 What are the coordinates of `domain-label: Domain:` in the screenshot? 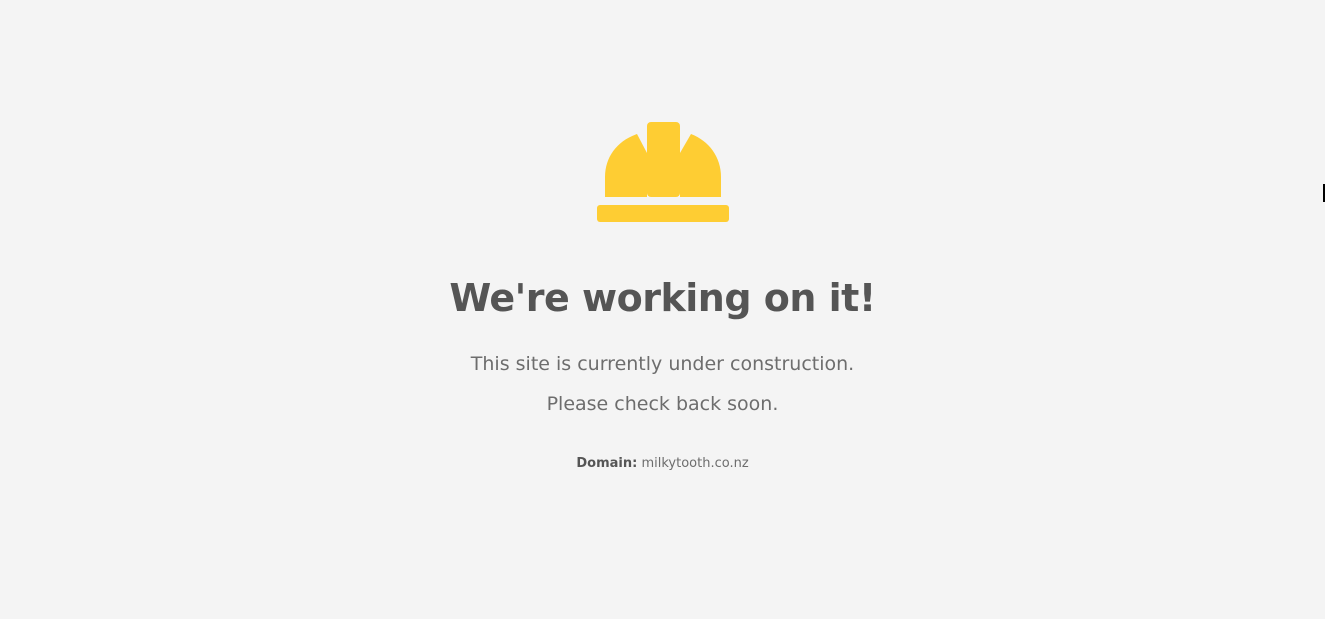 It's located at (607, 463).